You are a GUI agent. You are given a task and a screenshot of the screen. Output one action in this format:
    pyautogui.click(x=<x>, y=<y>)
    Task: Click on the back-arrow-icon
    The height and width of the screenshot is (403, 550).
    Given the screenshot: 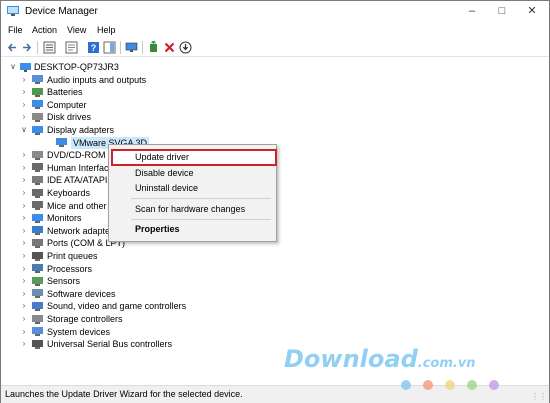 What is the action you would take?
    pyautogui.click(x=12, y=47)
    